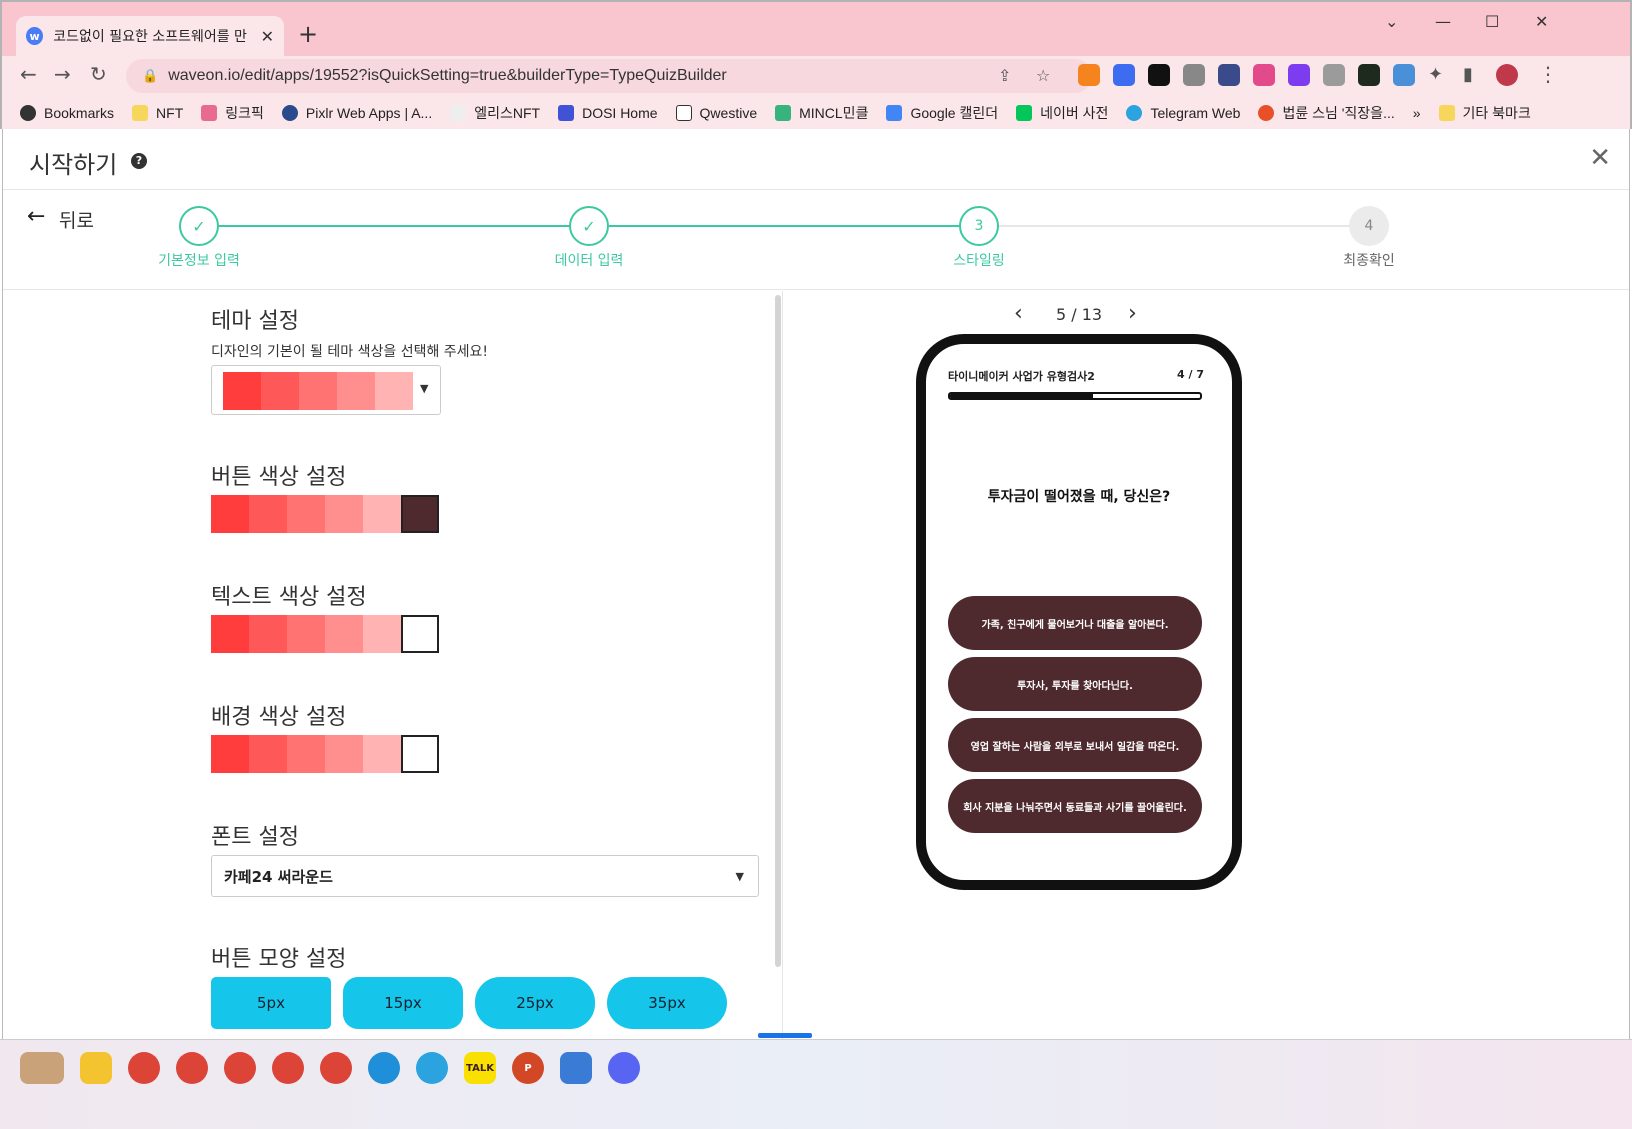 This screenshot has height=1129, width=1632. What do you see at coordinates (480, 1068) in the screenshot?
I see `kakaotalk-icon: TALK` at bounding box center [480, 1068].